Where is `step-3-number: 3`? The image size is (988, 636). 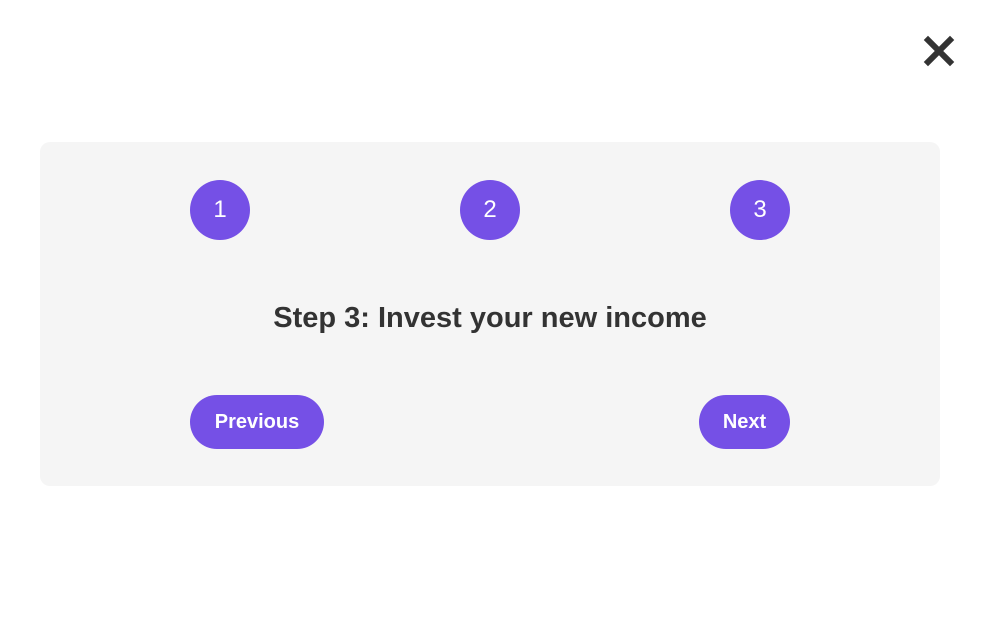
step-3-number: 3 is located at coordinates (760, 209).